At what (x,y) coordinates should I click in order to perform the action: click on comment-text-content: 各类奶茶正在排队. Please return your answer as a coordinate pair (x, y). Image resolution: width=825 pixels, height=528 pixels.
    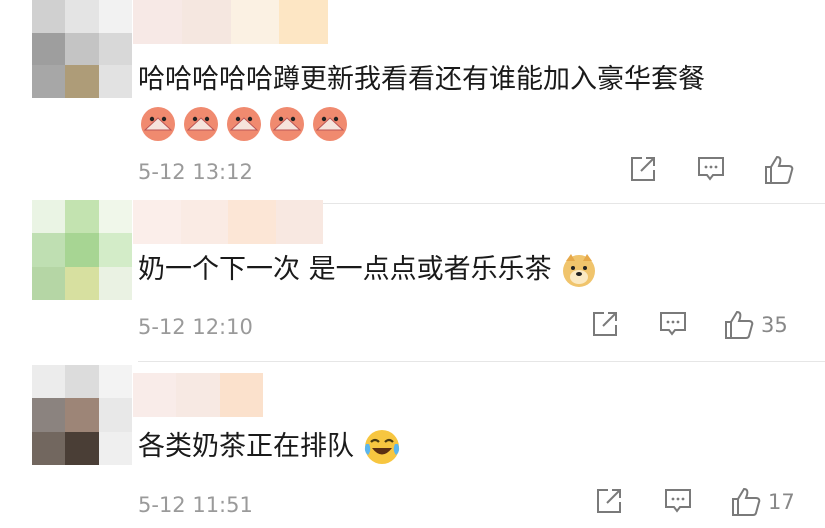
    Looking at the image, I should click on (246, 446).